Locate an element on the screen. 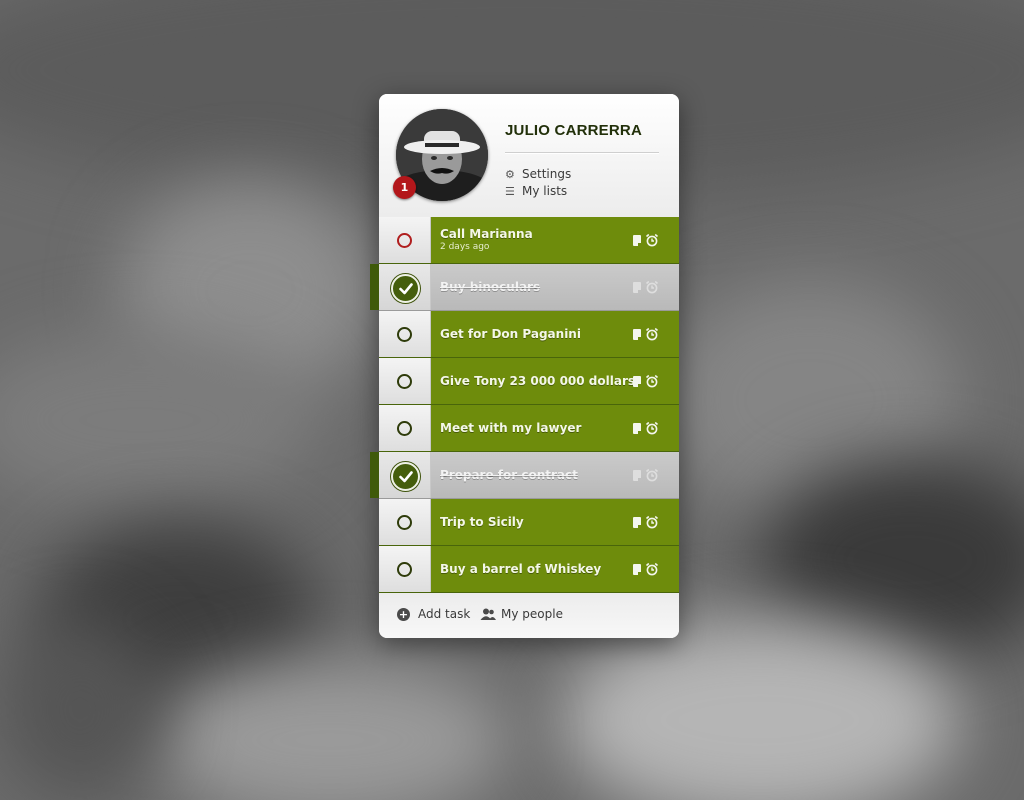 This screenshot has width=1024, height=800. task-body: Call Marianna 2 days ago is located at coordinates (555, 240).